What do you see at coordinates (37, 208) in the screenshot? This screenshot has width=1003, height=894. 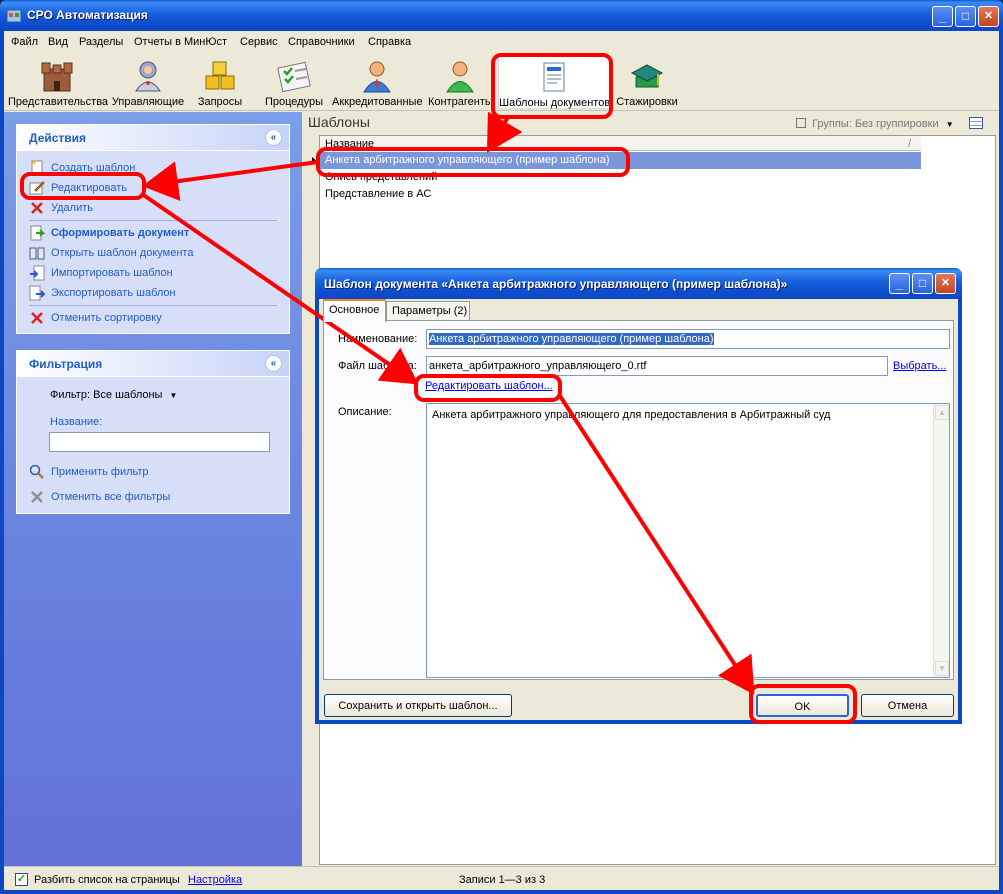 I see `delete-icon` at bounding box center [37, 208].